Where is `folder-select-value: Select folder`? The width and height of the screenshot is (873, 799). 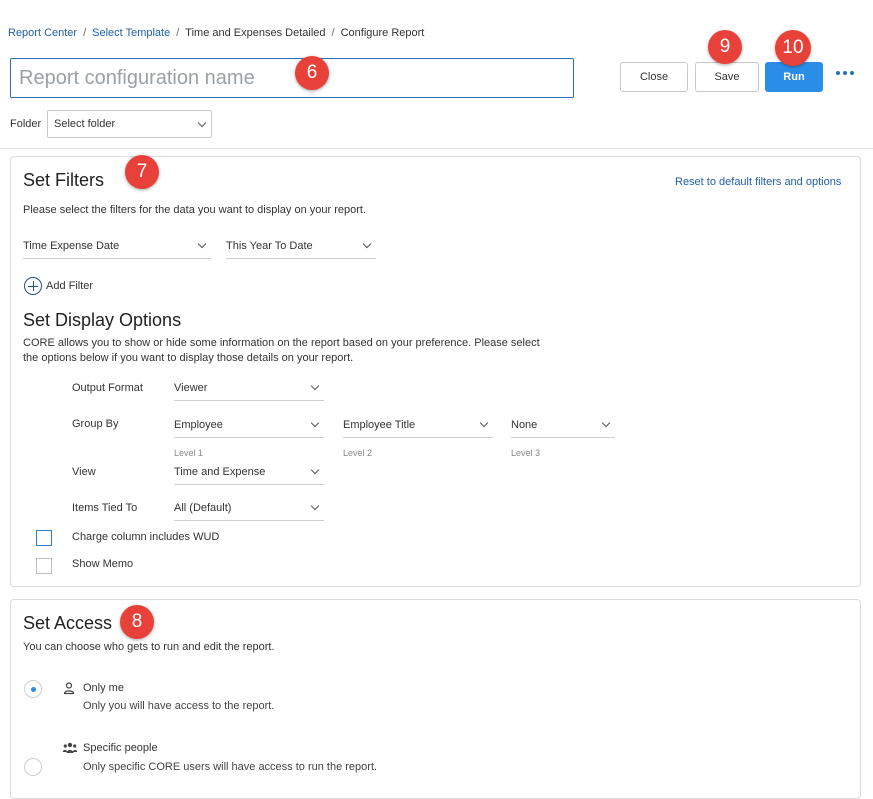 folder-select-value: Select folder is located at coordinates (85, 124).